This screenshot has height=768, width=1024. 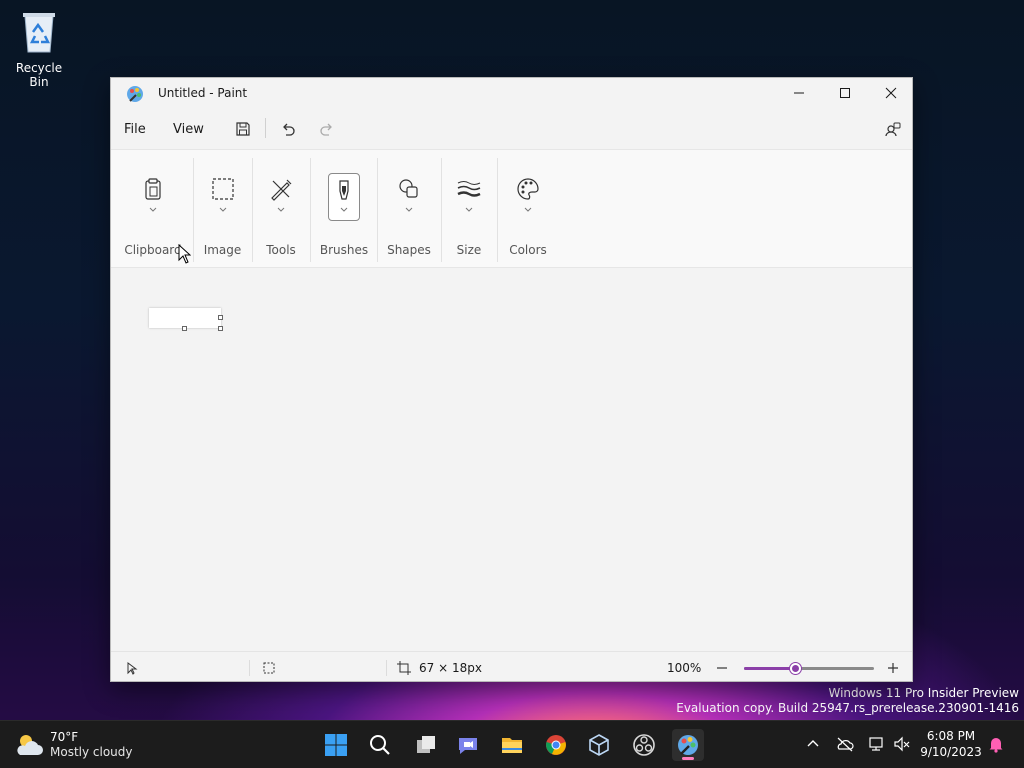 I want to click on close-button, so click(x=890, y=93).